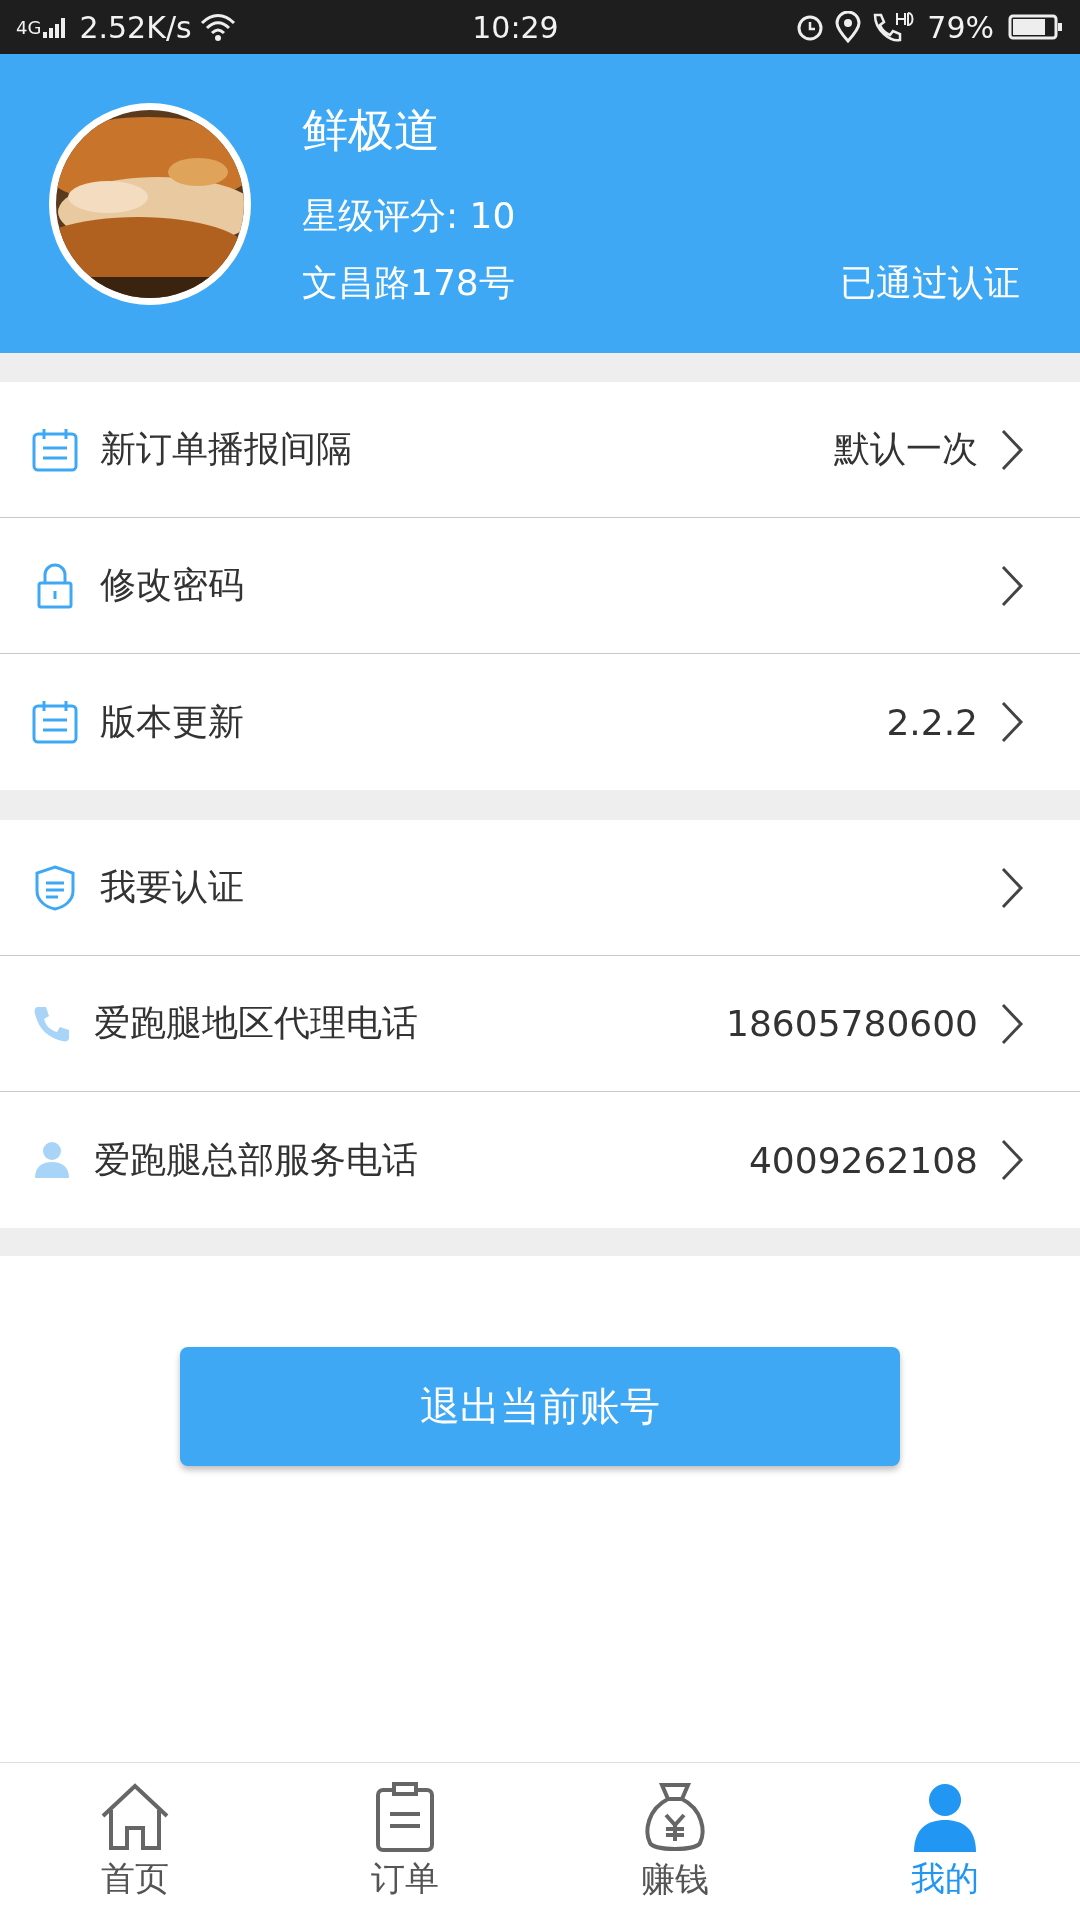 Image resolution: width=1080 pixels, height=1920 pixels. What do you see at coordinates (515, 27) in the screenshot?
I see `clock-time: 10:29` at bounding box center [515, 27].